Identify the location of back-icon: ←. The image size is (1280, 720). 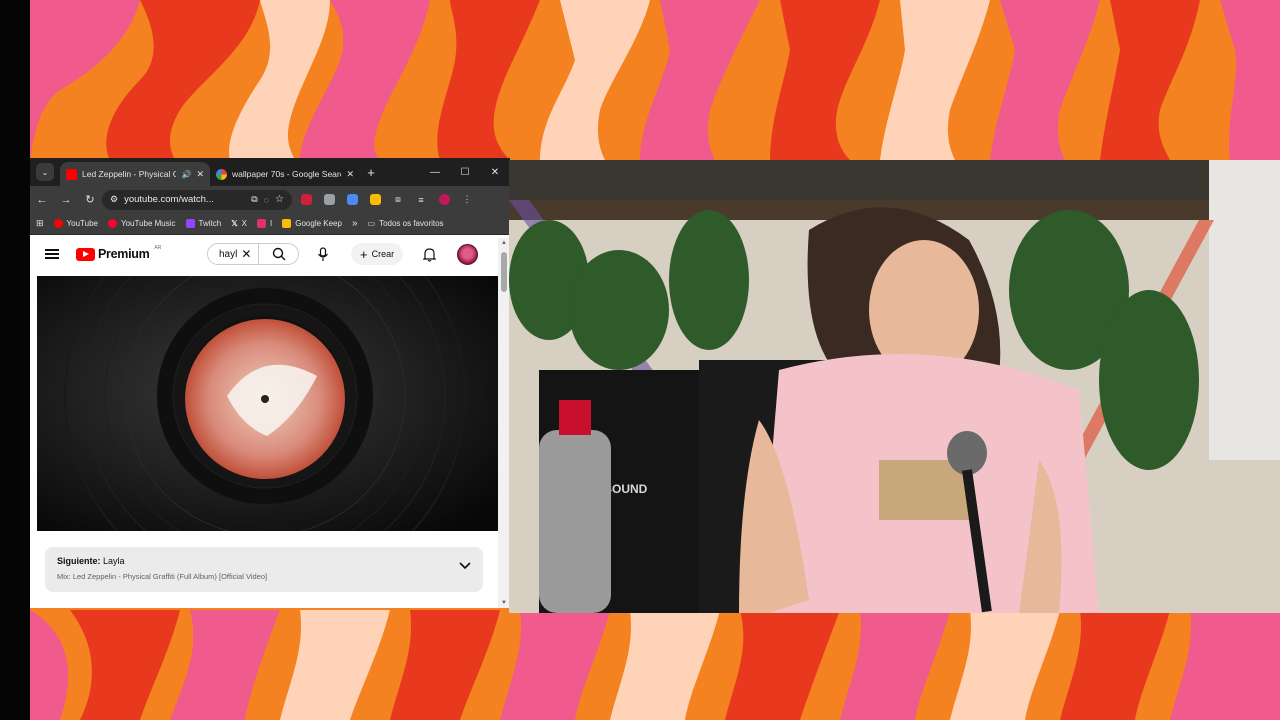
(42, 200).